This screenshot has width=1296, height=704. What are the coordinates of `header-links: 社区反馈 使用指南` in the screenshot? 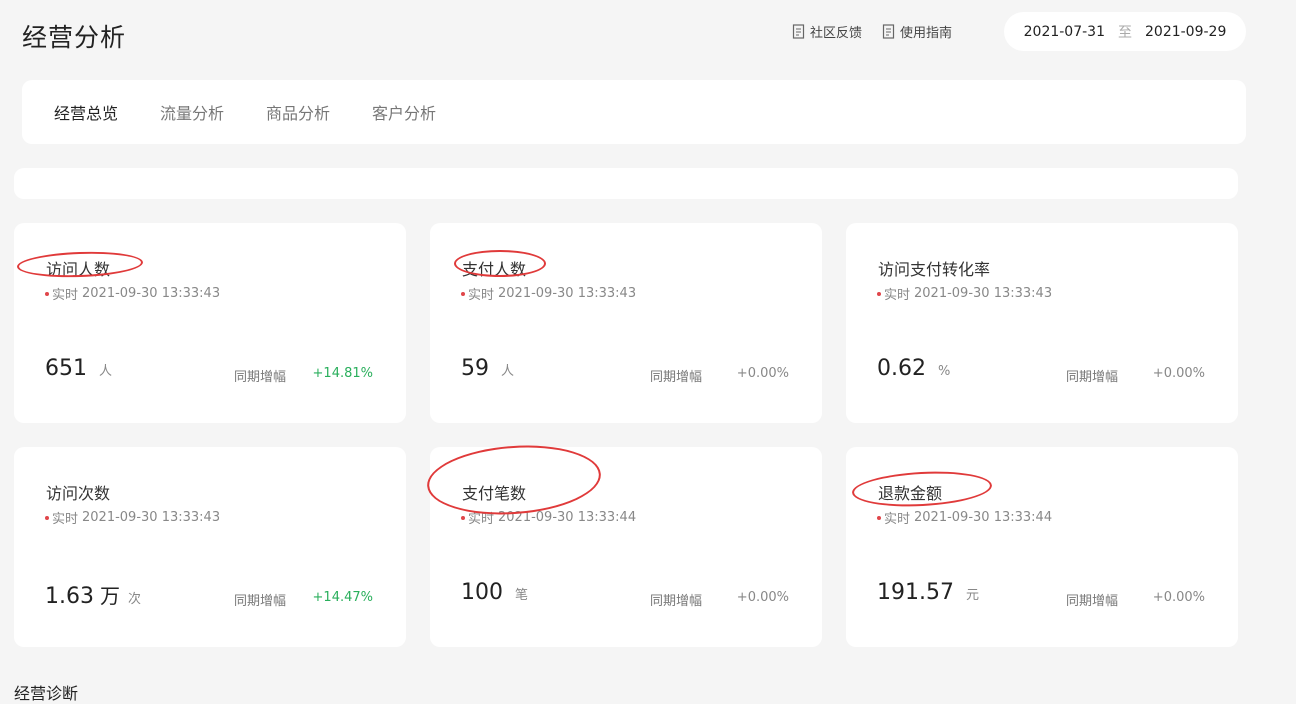 It's located at (872, 31).